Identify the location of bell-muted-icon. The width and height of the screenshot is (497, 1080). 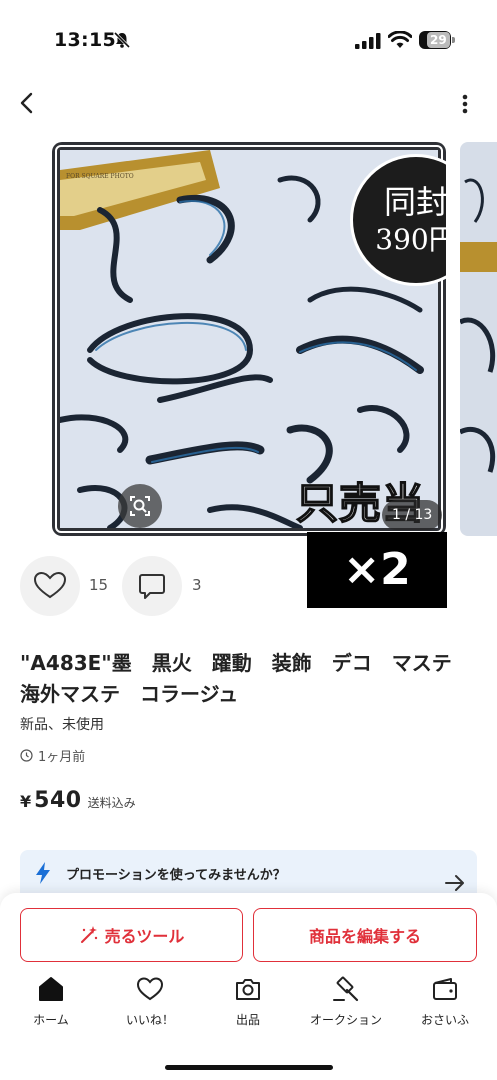
(122, 40).